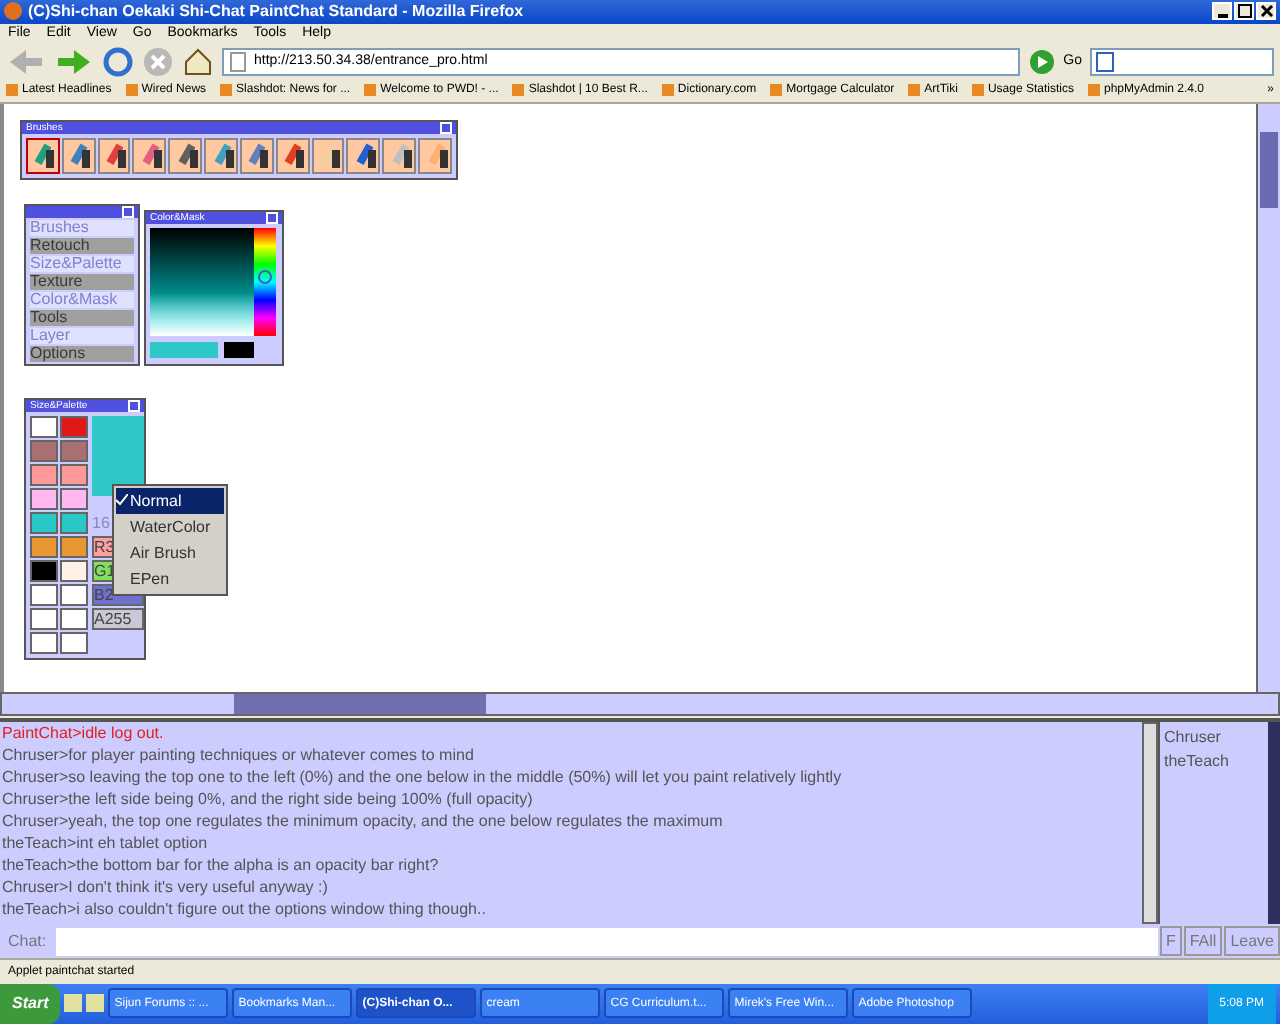 This screenshot has height=1024, width=1280. Describe the element at coordinates (30, 1003) in the screenshot. I see `start-button: Start` at that location.